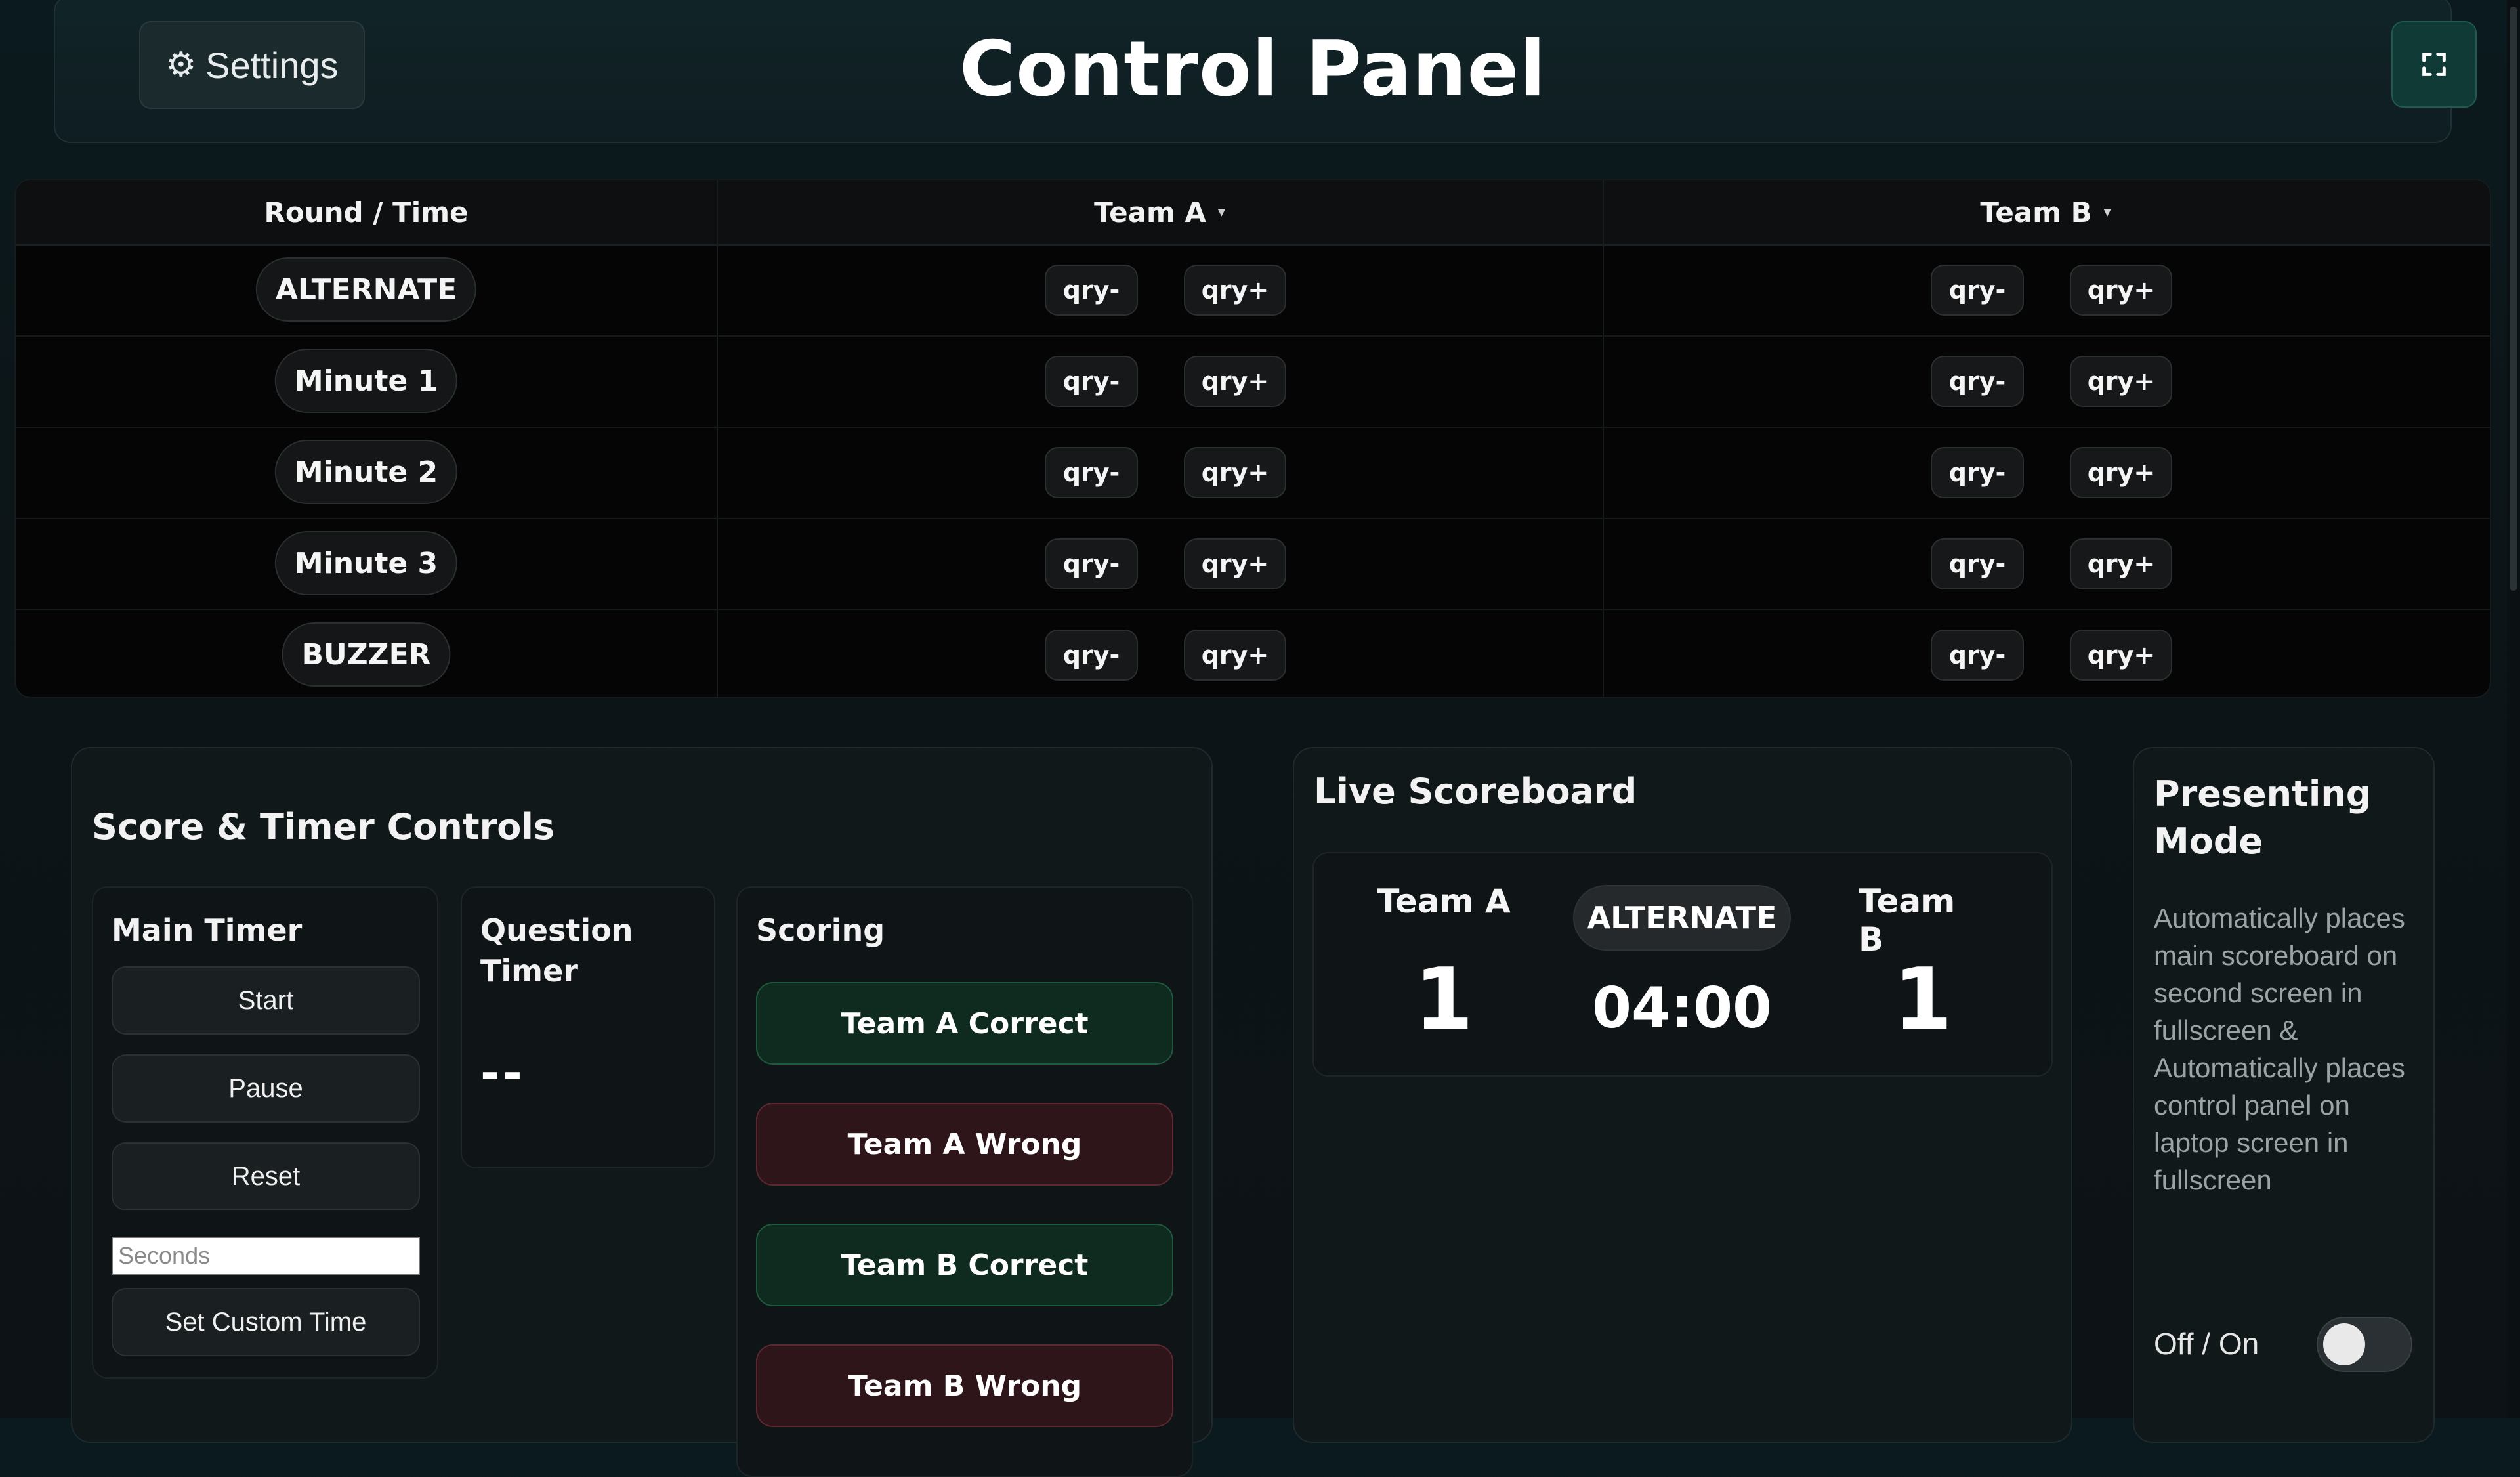 The image size is (2520, 1477). Describe the element at coordinates (2513, 299) in the screenshot. I see `scrollbar-thumb` at that location.